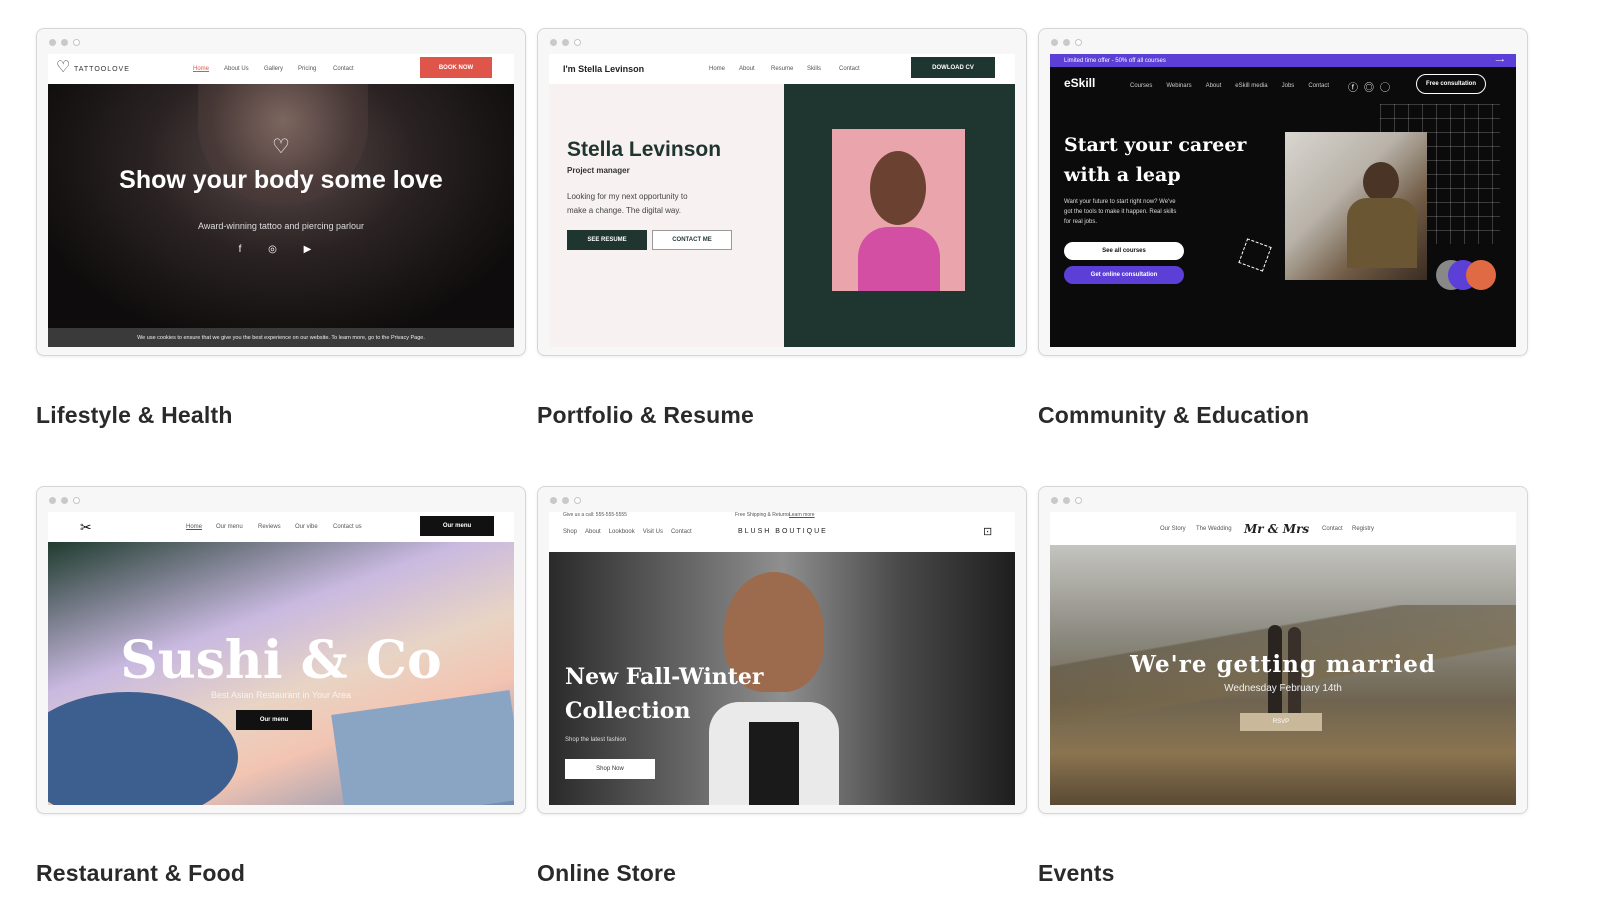  I want to click on shopping-bag-icon: ⊡, so click(988, 532).